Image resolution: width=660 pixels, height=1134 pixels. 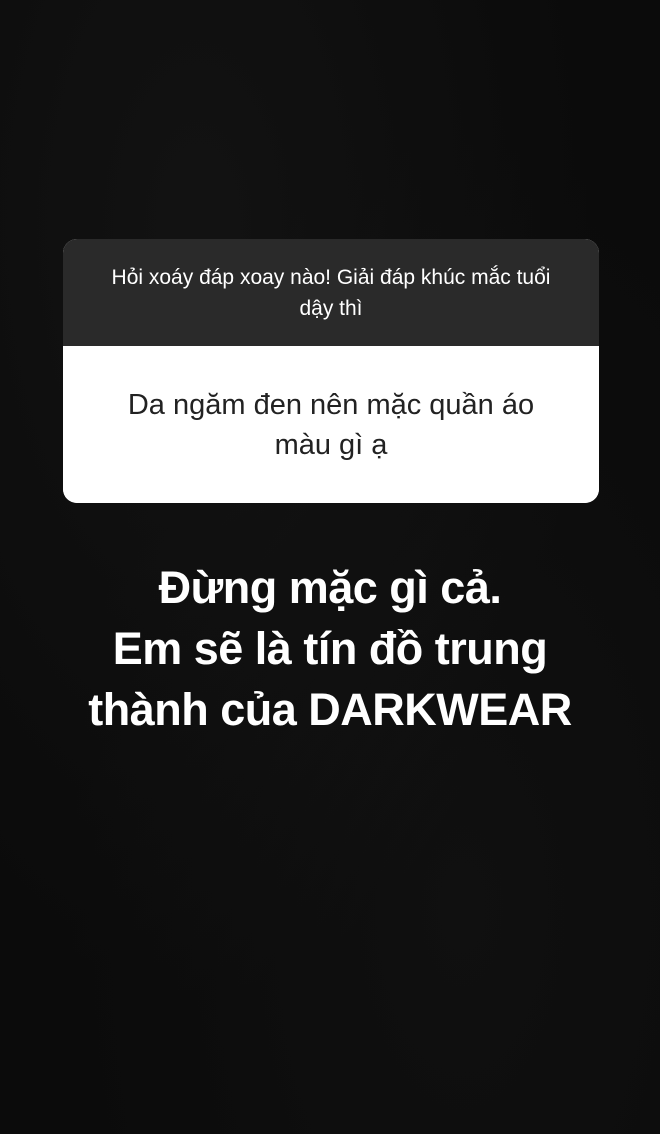 I want to click on answer-line-2: Em sẽ là tín đồ trung, so click(x=330, y=648).